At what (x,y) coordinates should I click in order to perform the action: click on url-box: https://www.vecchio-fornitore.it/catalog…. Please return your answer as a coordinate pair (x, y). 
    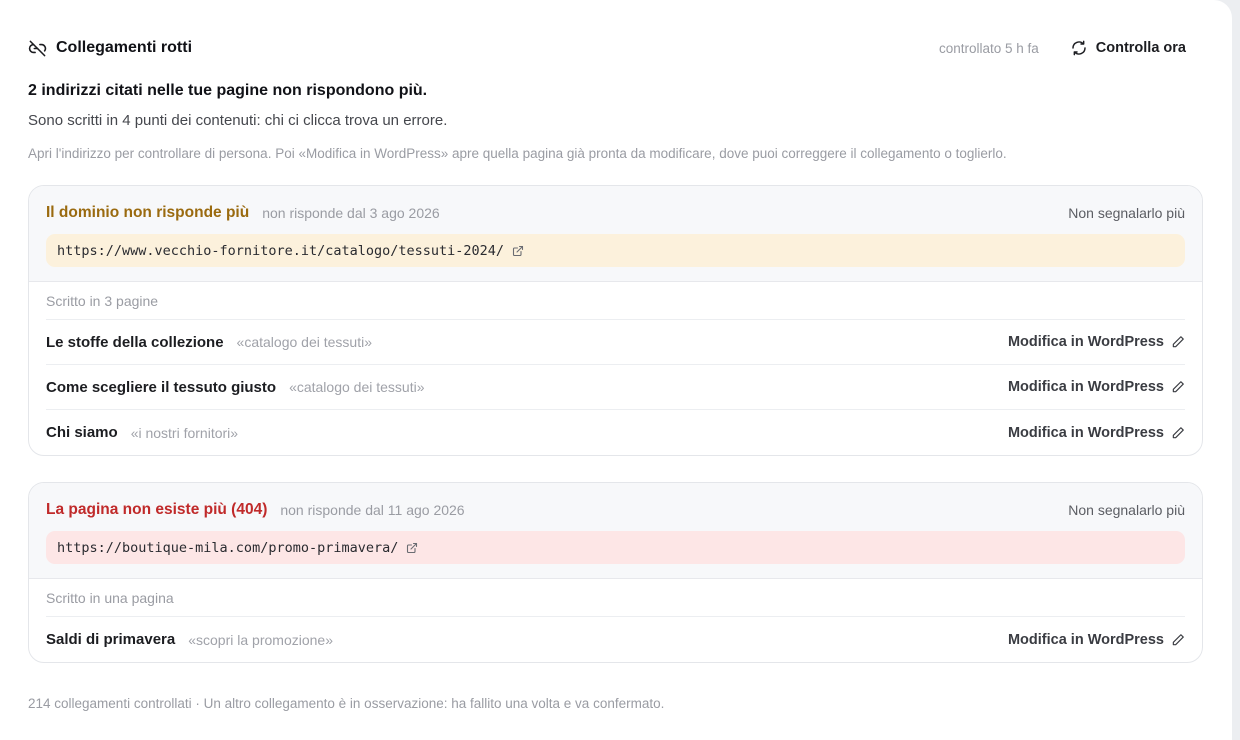
    Looking at the image, I should click on (615, 250).